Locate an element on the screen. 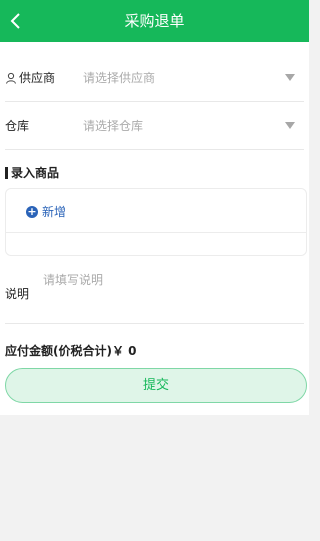 This screenshot has height=541, width=320. page-title: 采购退单 is located at coordinates (154, 21).